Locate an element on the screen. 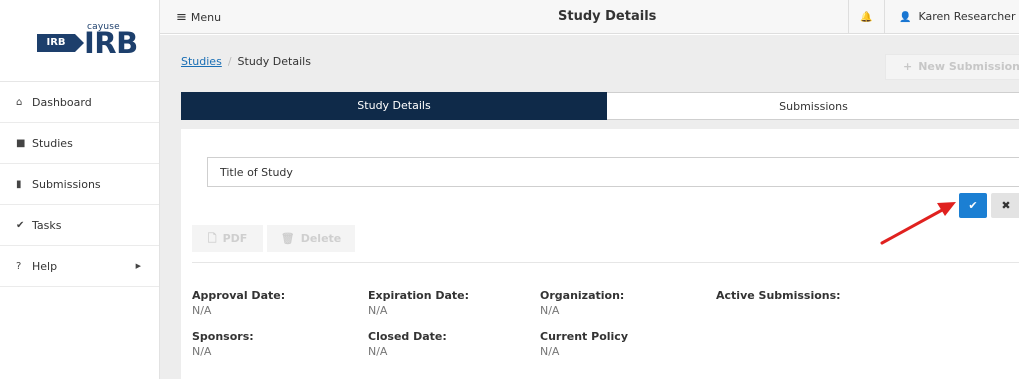 Image resolution: width=1019 pixels, height=379 pixels. sidebar-item-dashboard: ⌂ Dashboard is located at coordinates (79, 102).